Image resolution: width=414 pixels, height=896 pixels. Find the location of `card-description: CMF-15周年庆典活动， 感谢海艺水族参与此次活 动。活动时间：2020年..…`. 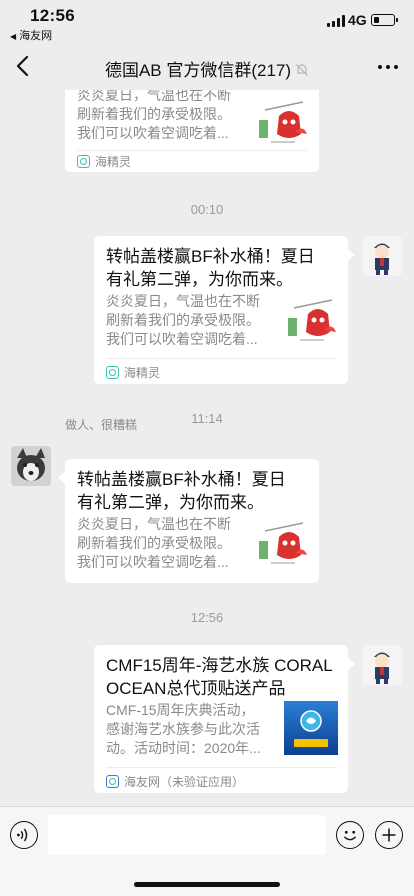

card-description: CMF-15周年庆典活动， 感谢海艺水族参与此次活 动。活动时间：2020年..… is located at coordinates (186, 729).